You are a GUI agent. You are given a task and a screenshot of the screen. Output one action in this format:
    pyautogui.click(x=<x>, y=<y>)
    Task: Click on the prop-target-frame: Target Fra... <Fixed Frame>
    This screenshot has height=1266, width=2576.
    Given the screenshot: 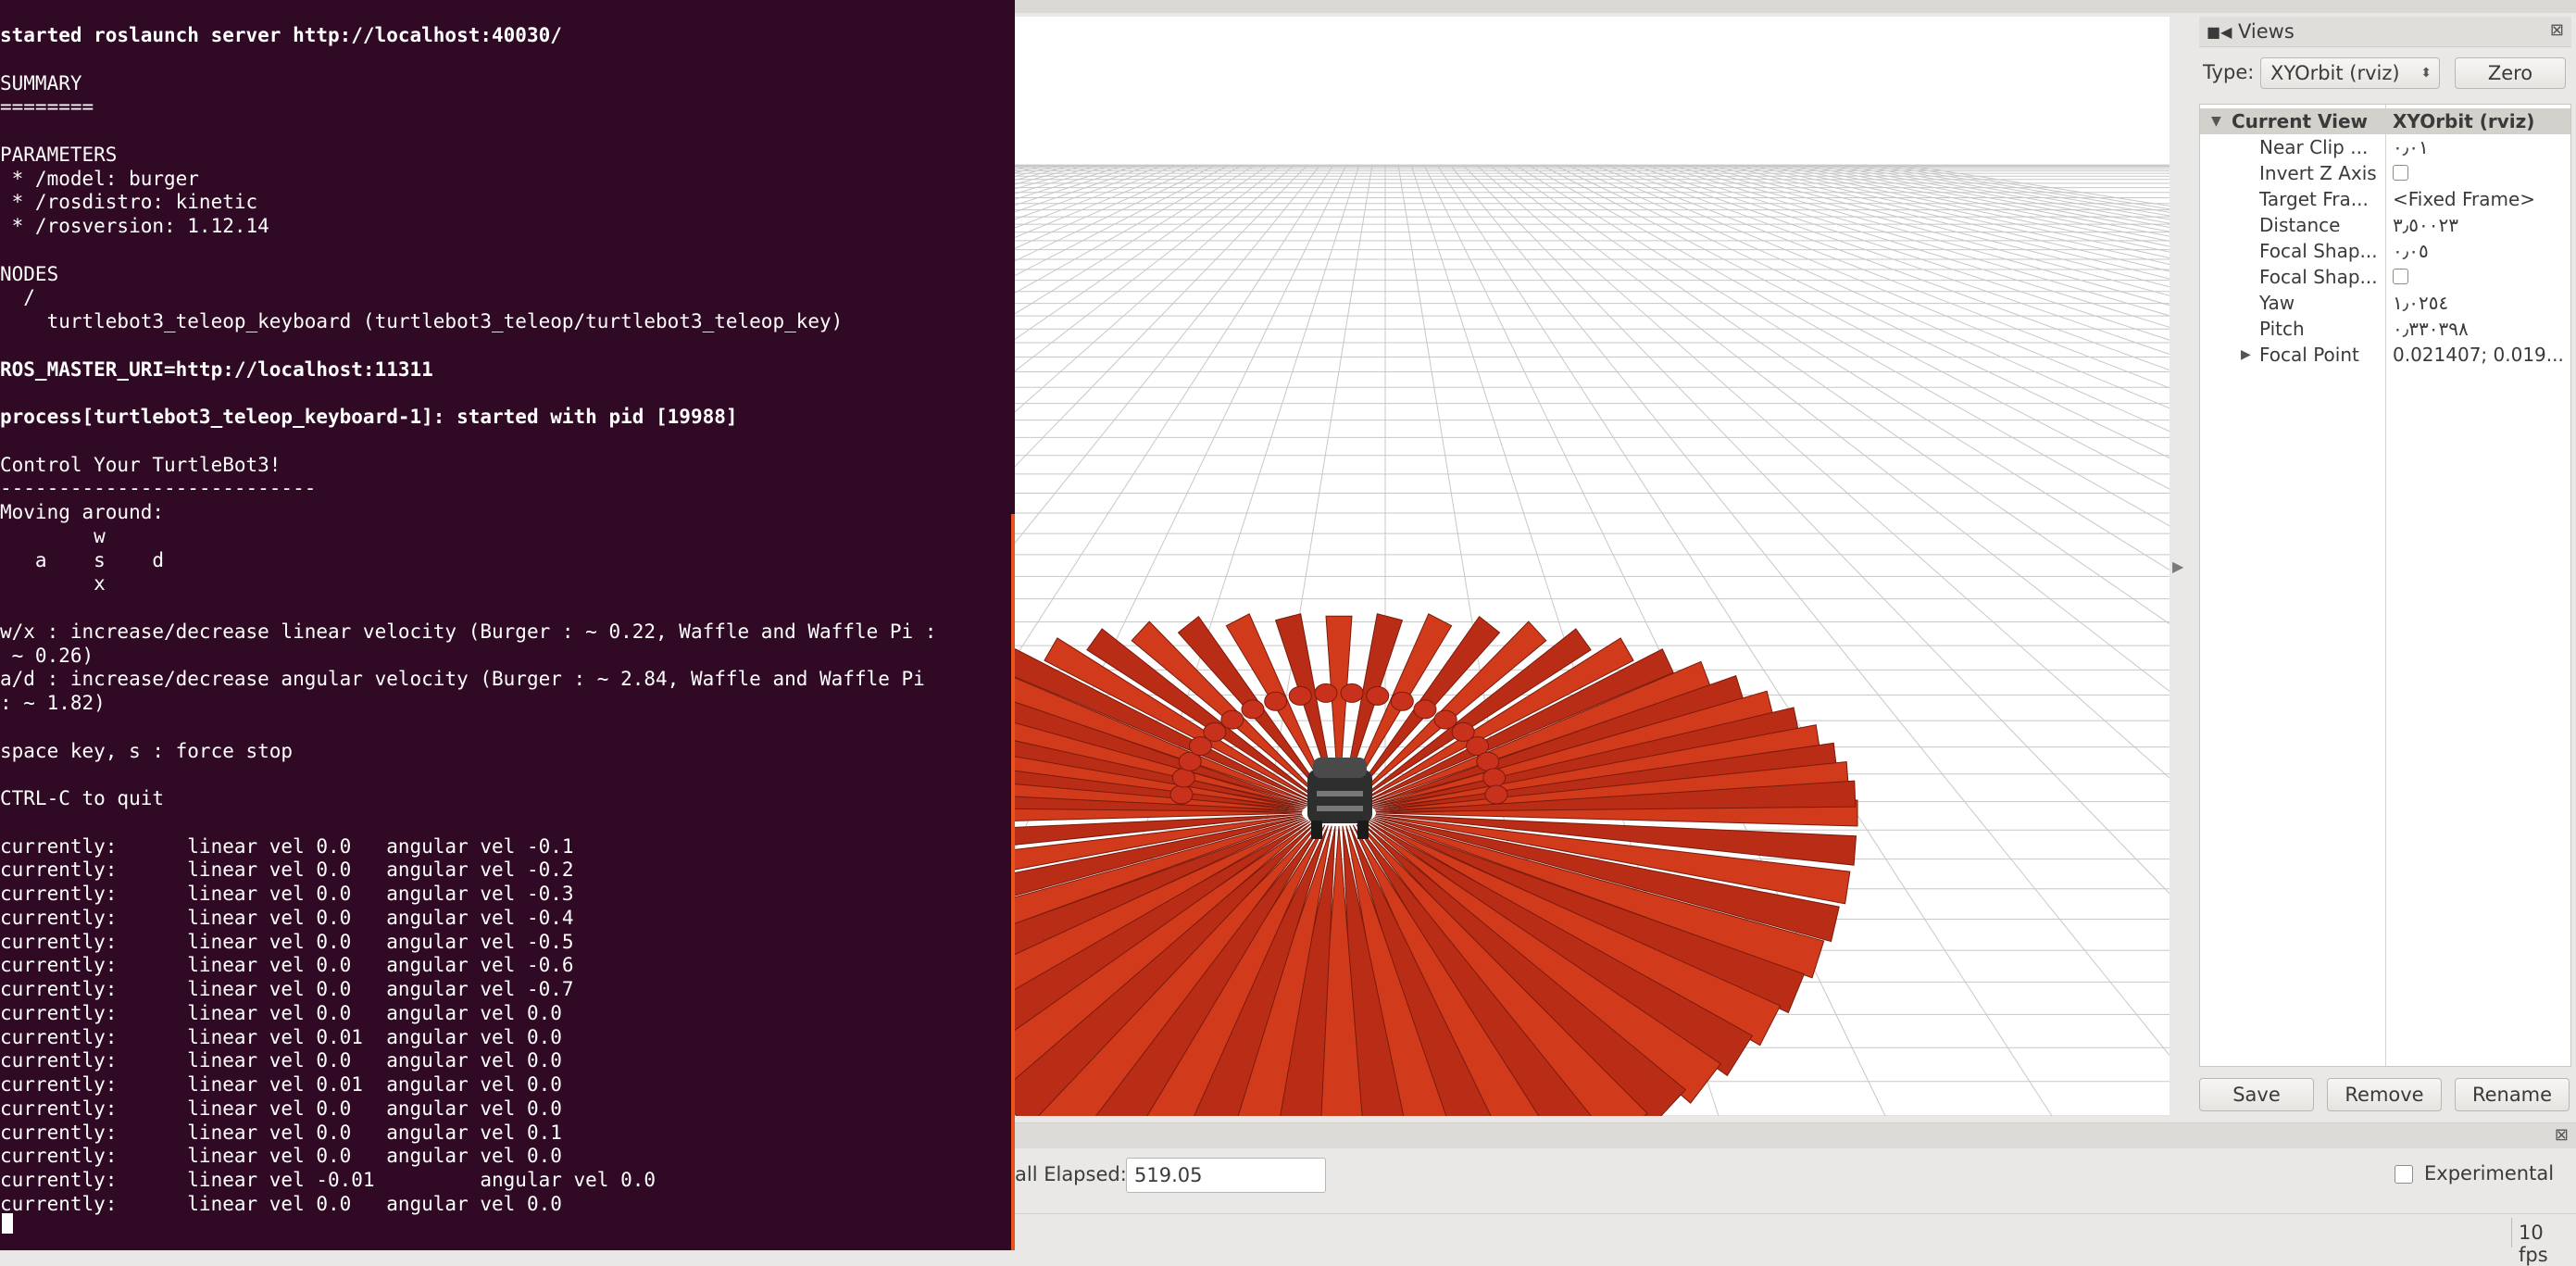 What is the action you would take?
    pyautogui.click(x=2385, y=199)
    